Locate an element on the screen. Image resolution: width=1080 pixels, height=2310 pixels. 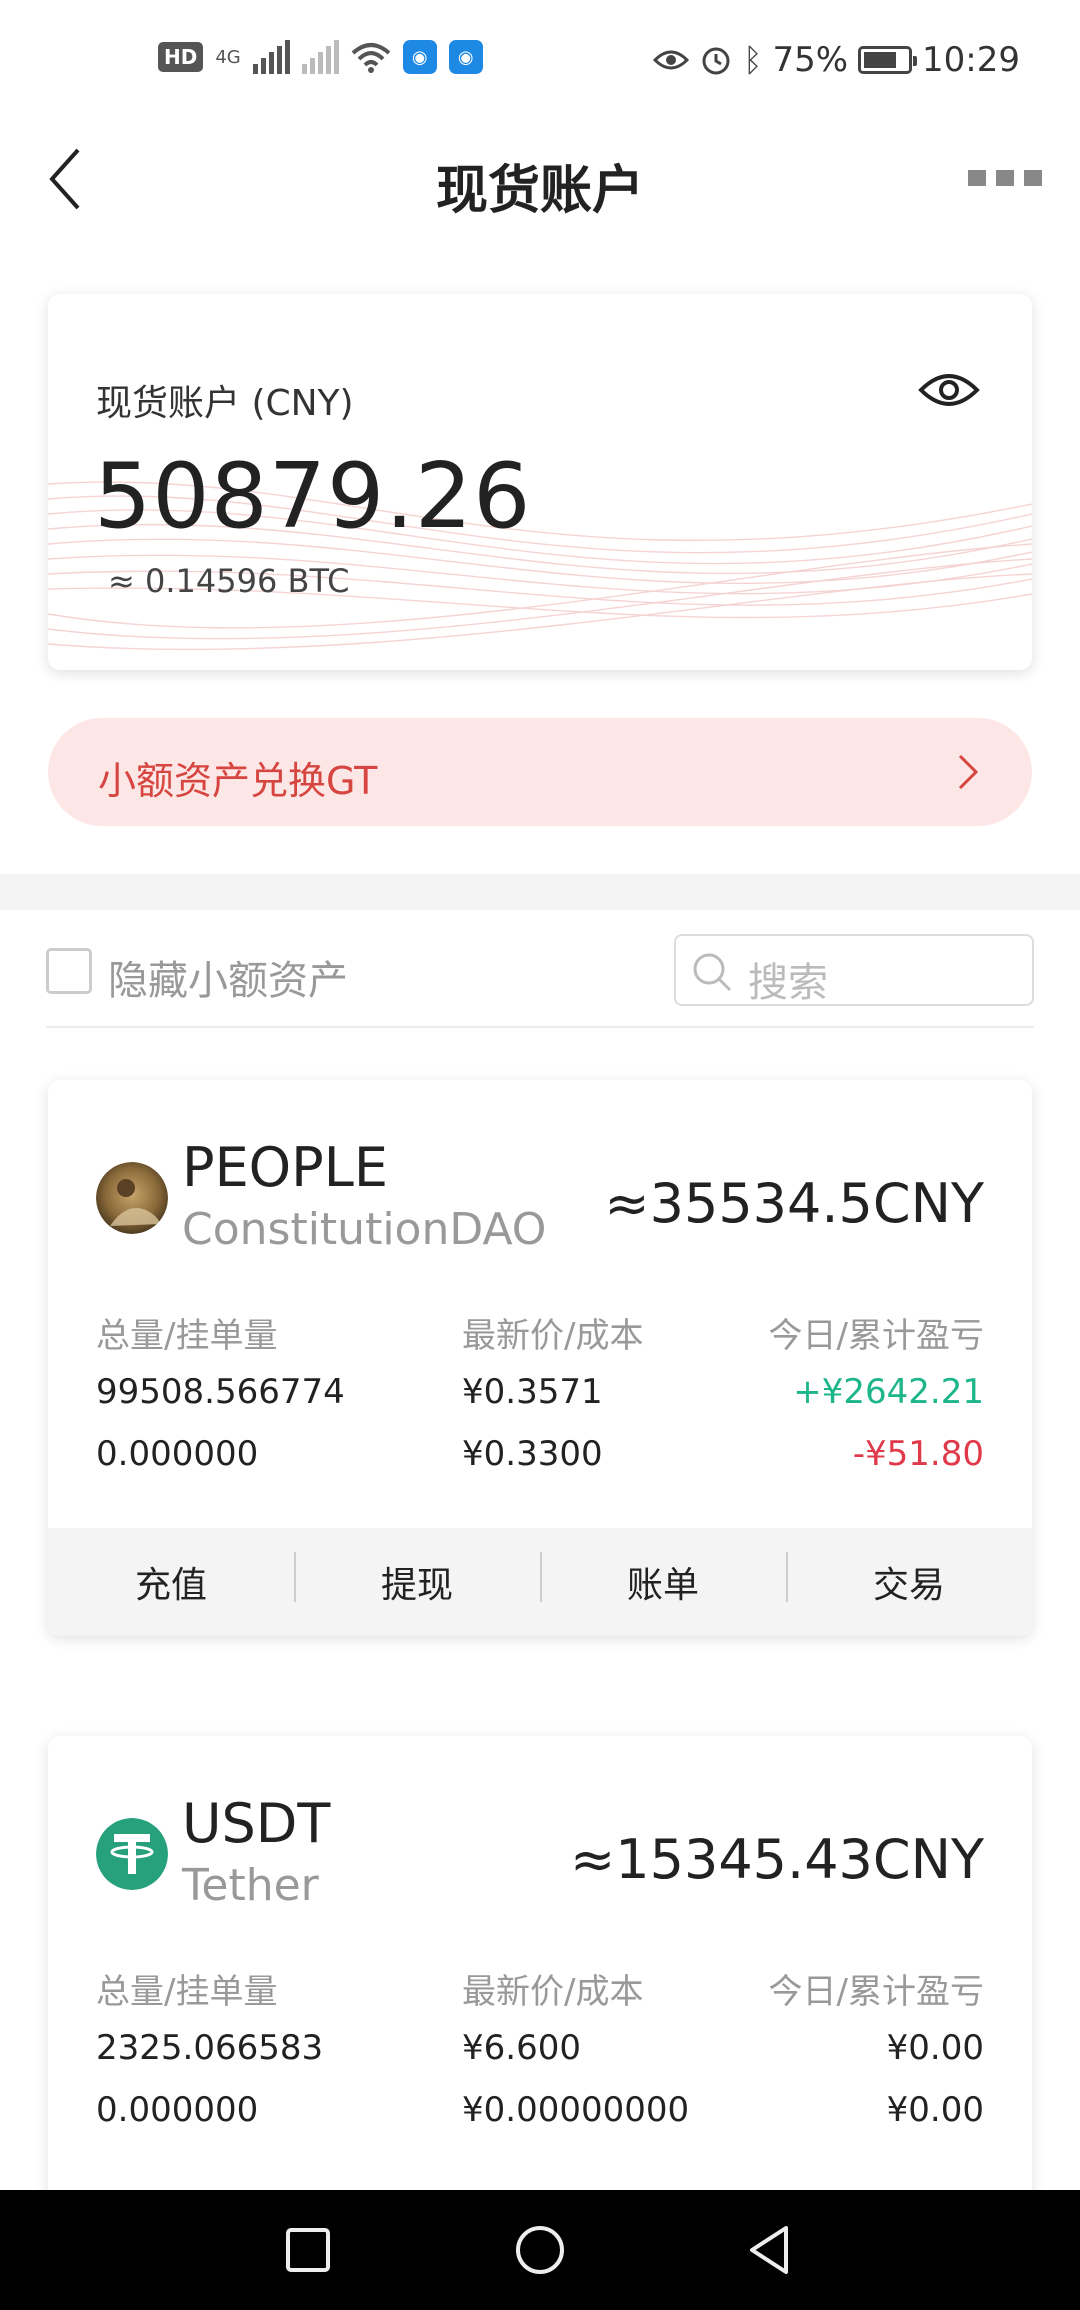
system-nav-bar is located at coordinates (540, 2250).